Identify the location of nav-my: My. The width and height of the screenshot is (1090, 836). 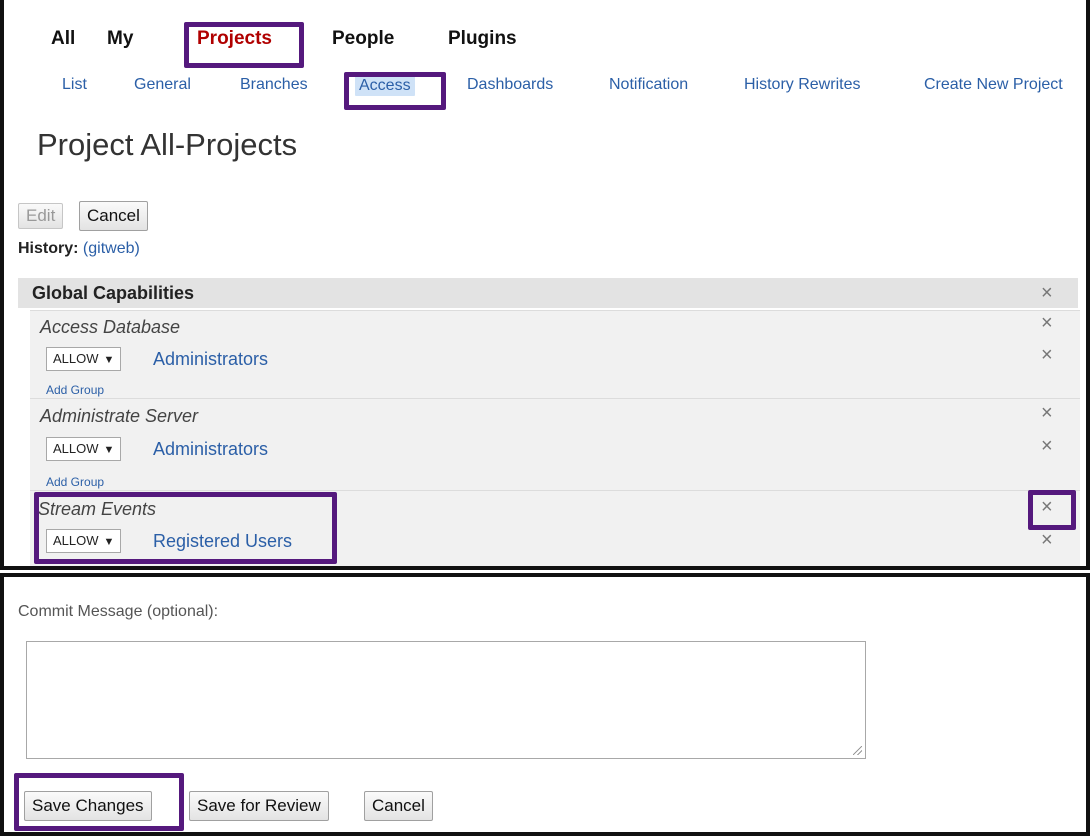
(120, 39).